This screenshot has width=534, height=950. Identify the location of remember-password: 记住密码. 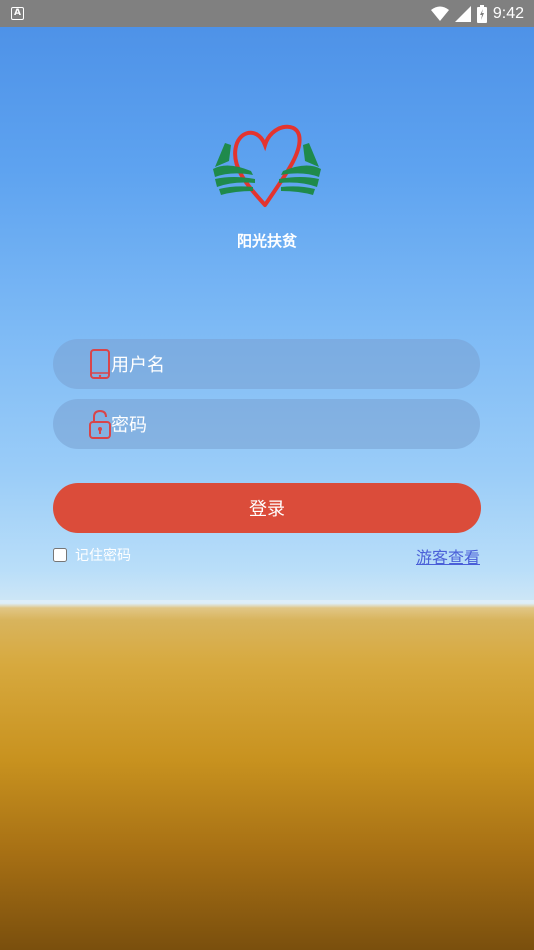
(92, 555).